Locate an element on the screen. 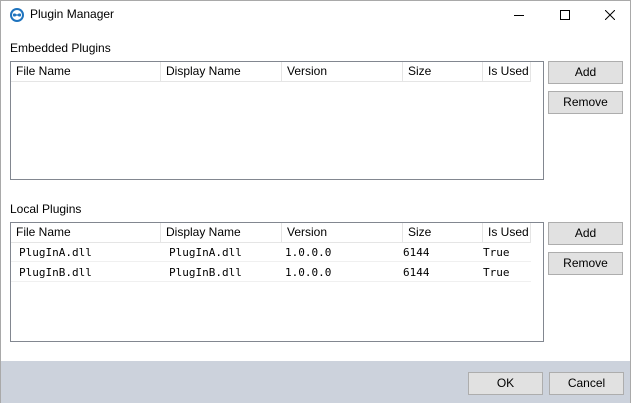 The width and height of the screenshot is (631, 403). embedded-remove-button: Remove is located at coordinates (585, 102).